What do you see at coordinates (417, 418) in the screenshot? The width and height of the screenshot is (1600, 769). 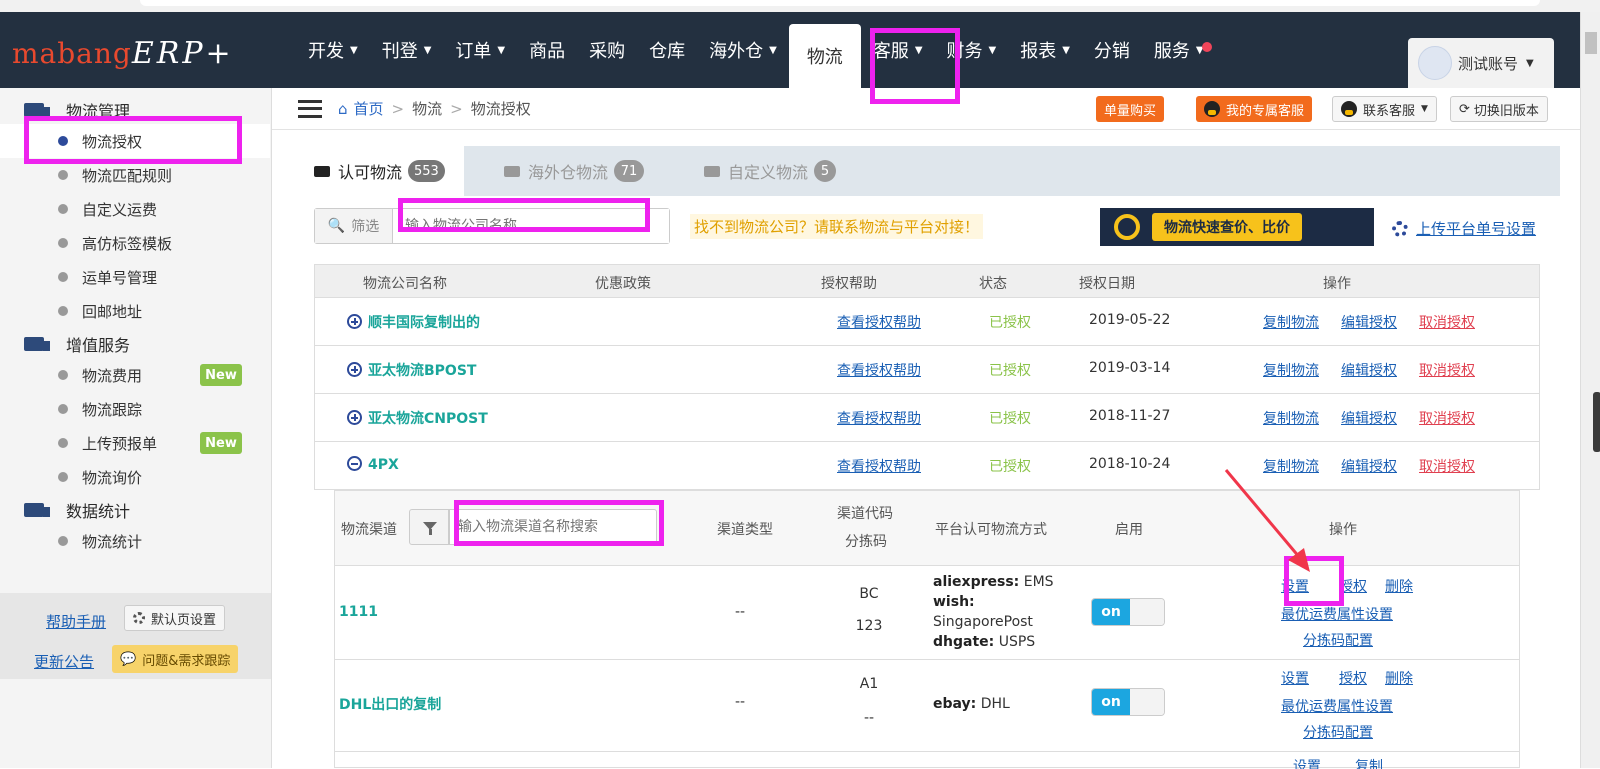 I see `company-name: 亚太物流CNPOST` at bounding box center [417, 418].